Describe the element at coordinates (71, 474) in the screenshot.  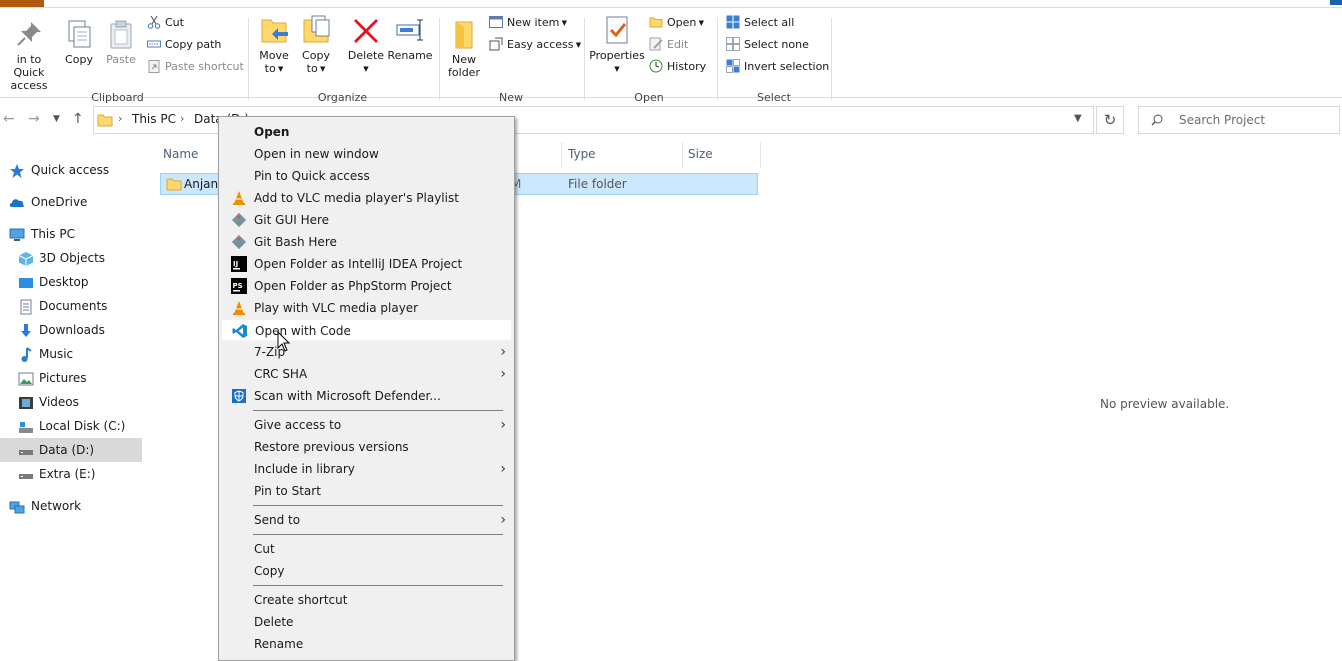
I see `nav-extra-e: Extra (E:)` at that location.